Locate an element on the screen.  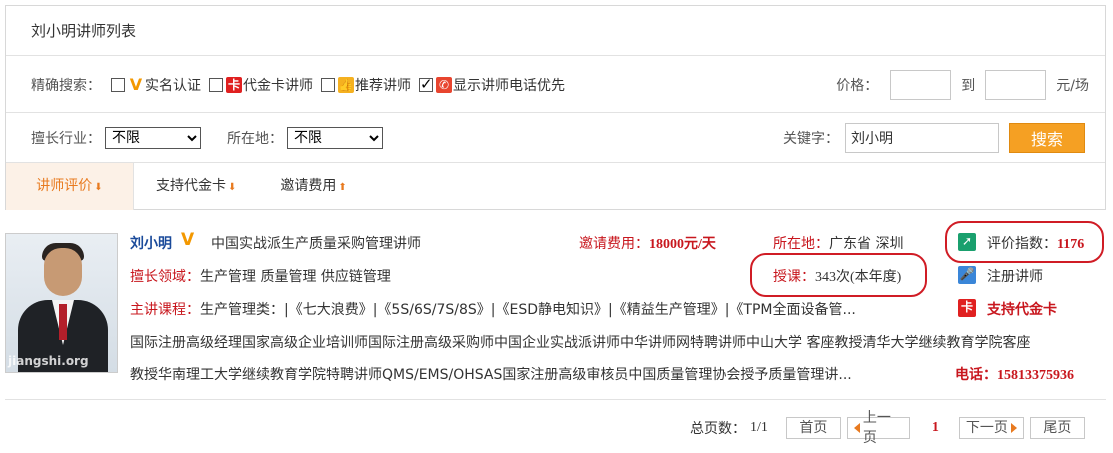
phone-icon: ✆ is located at coordinates (444, 84).